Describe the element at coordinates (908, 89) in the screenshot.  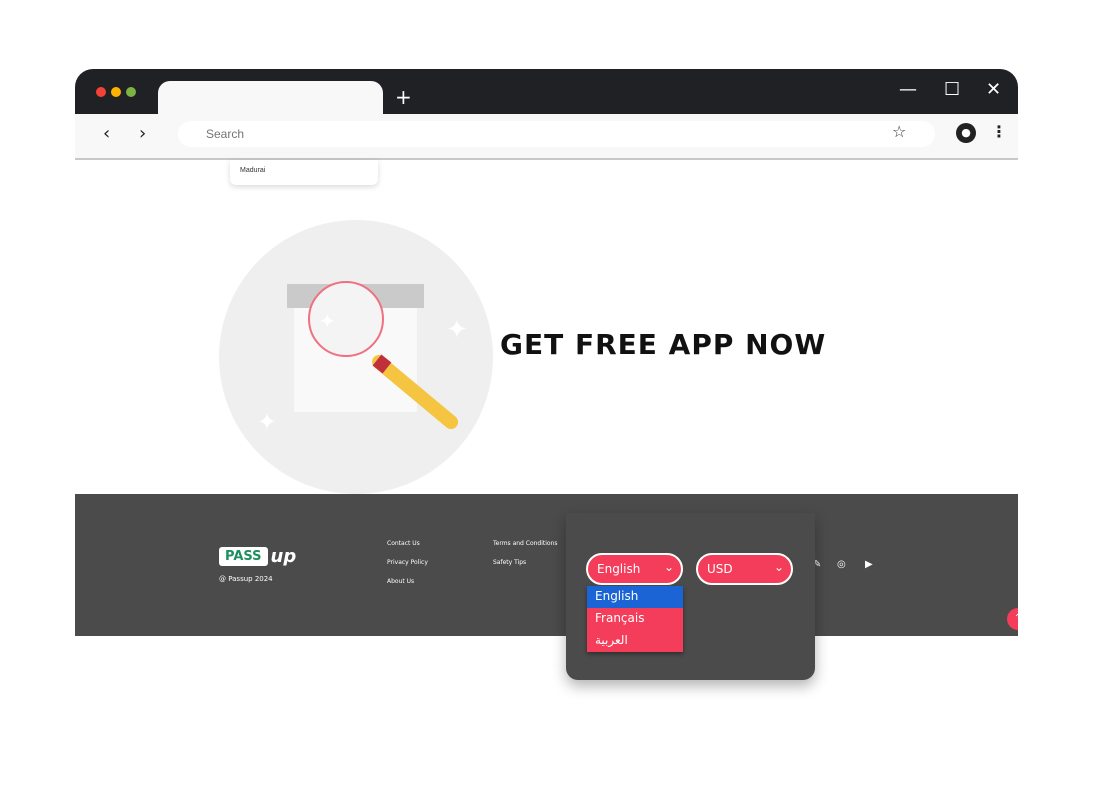
I see `minimize-icon: —` at that location.